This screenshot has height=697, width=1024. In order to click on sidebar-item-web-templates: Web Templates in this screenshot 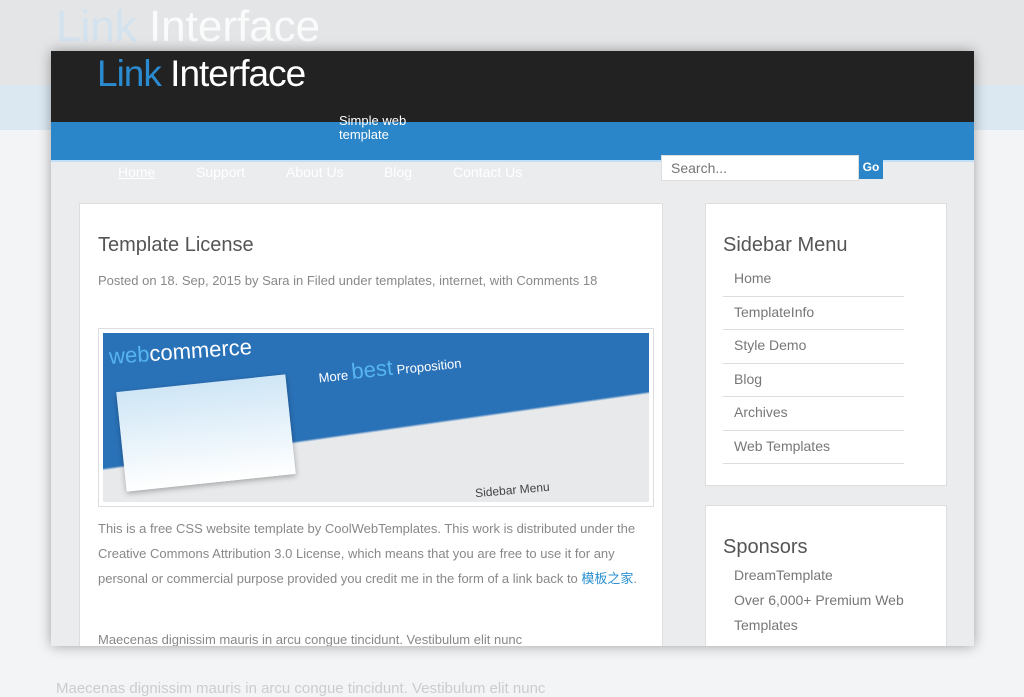, I will do `click(813, 447)`.